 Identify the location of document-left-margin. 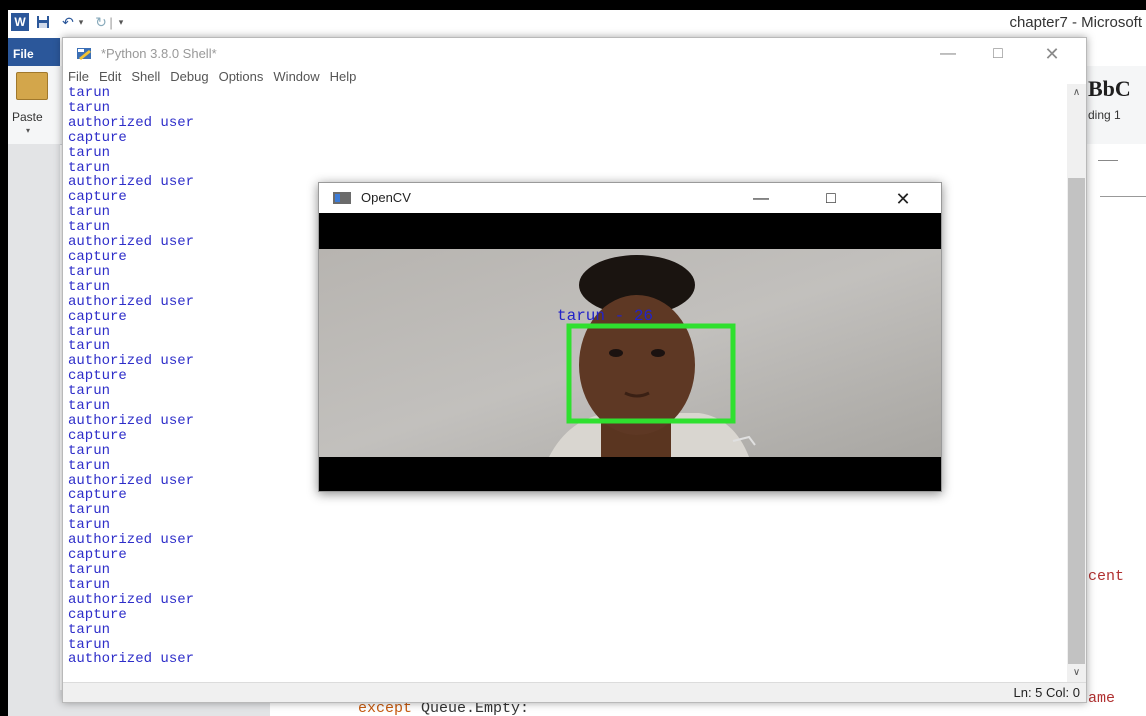
(34, 430).